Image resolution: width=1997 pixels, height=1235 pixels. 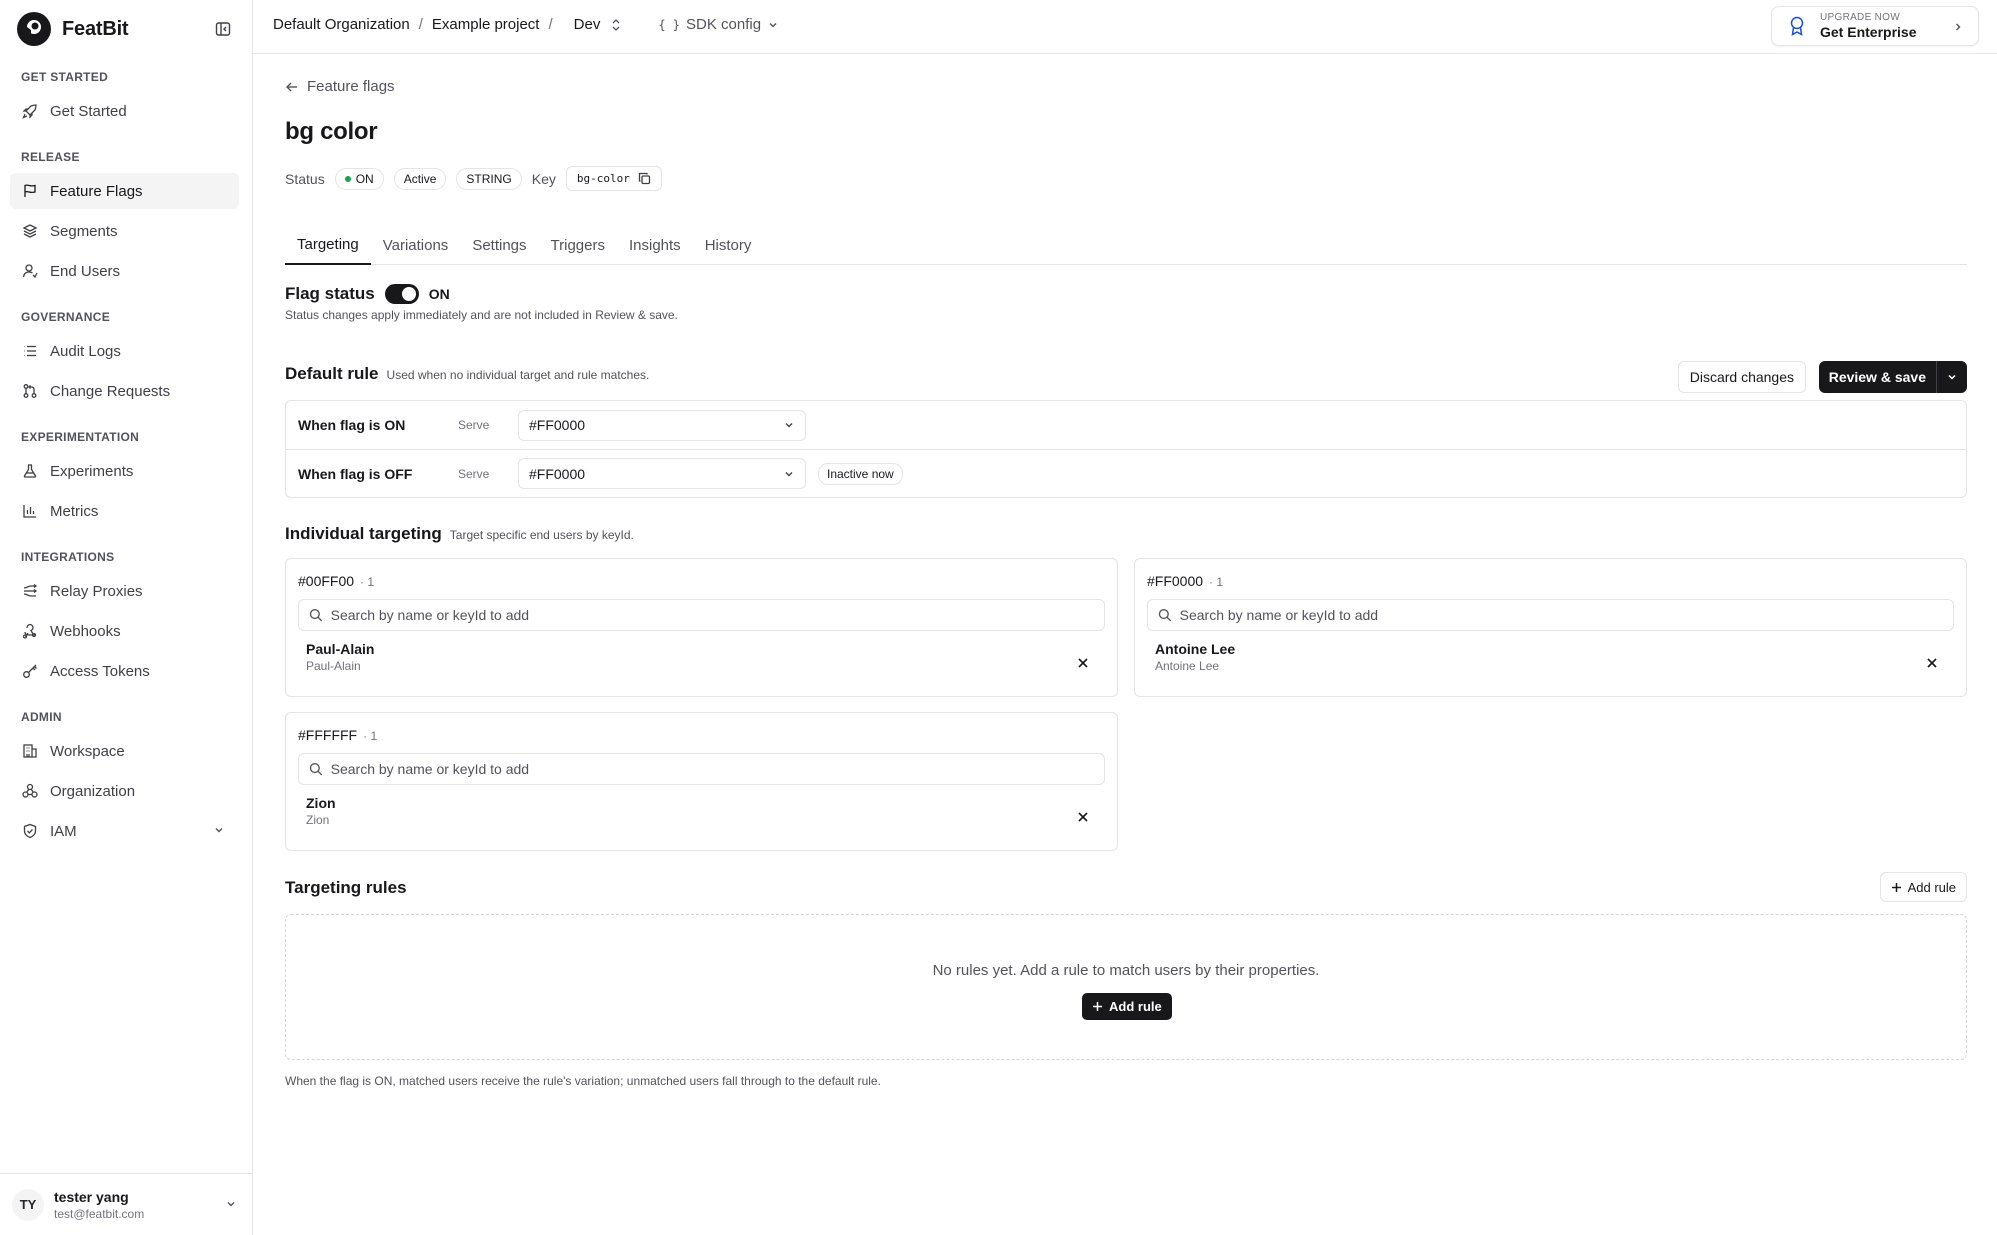 I want to click on review-save-button: Review & save, so click(x=1877, y=377).